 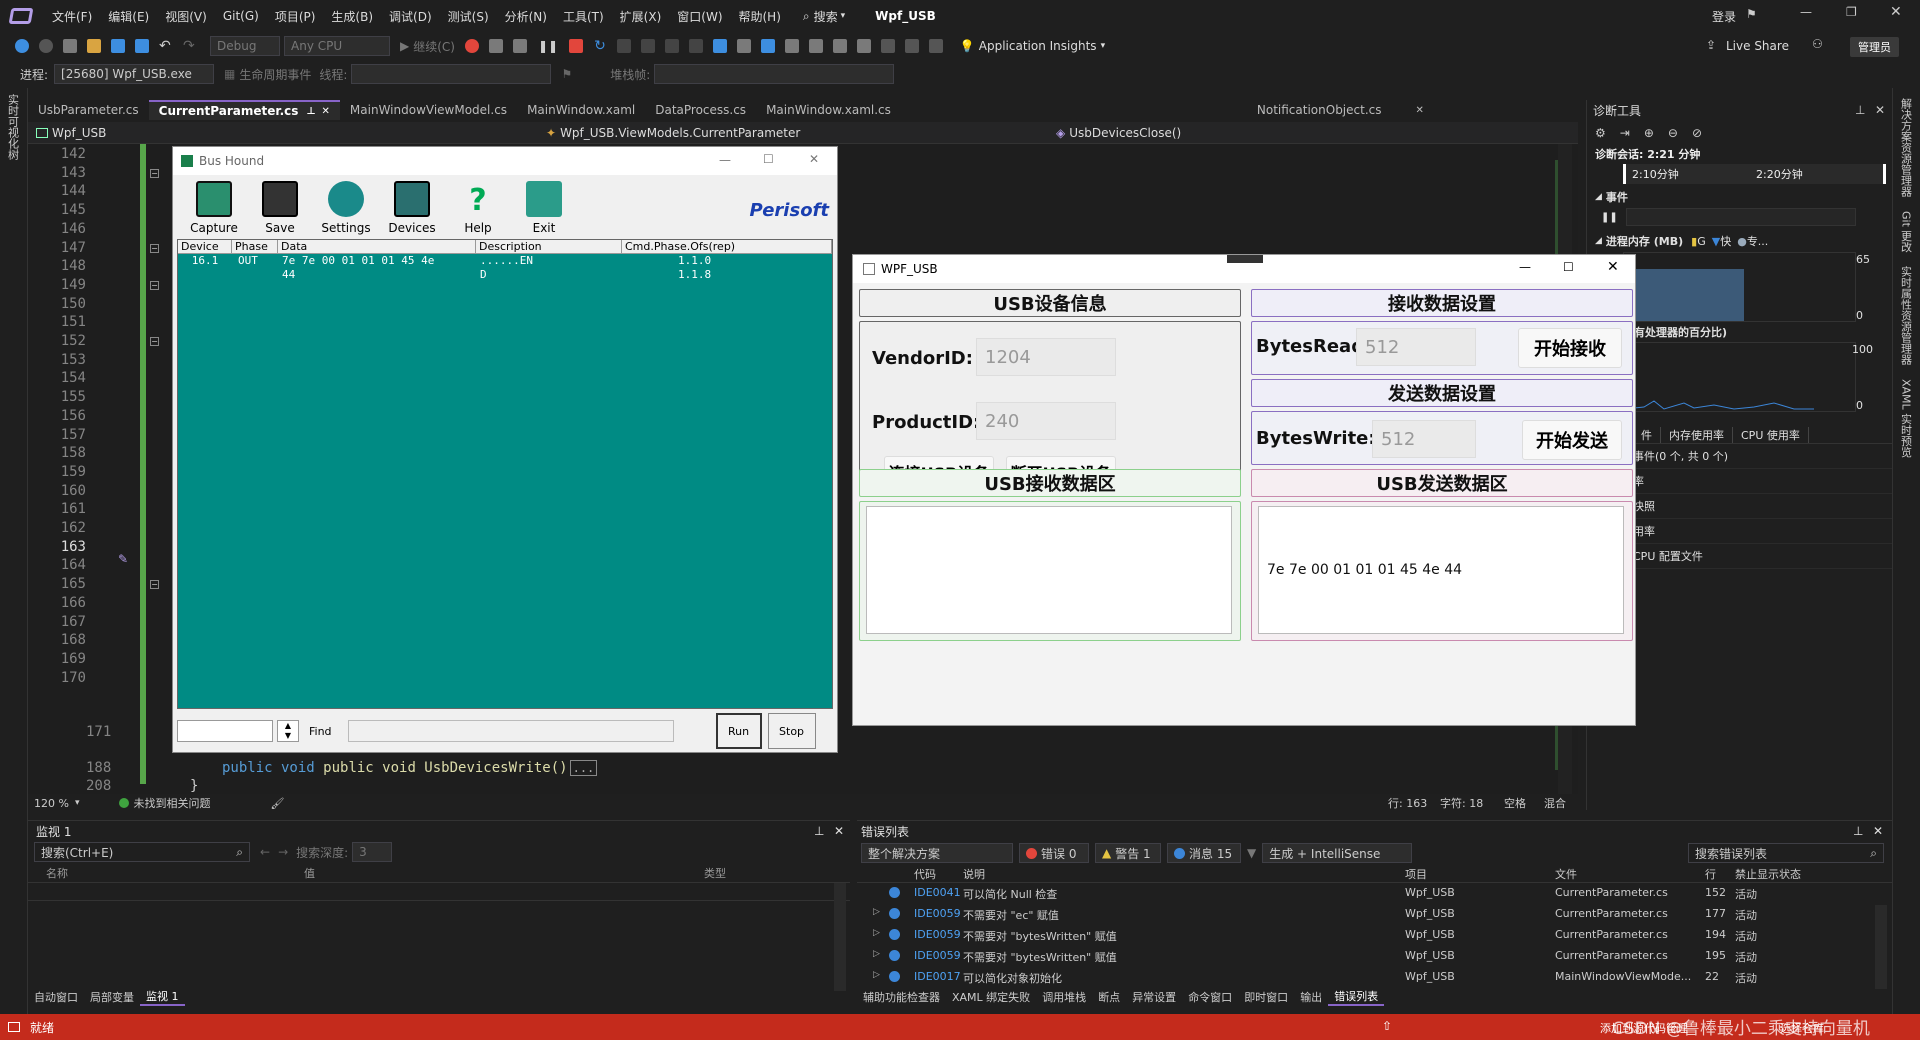 I want to click on column-header: Description, so click(x=549, y=246).